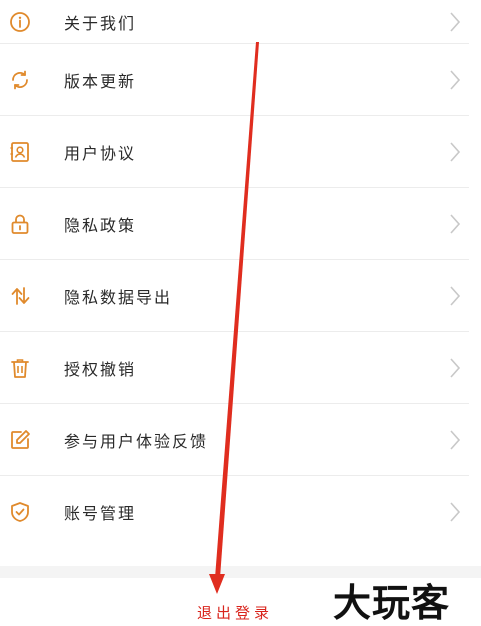  I want to click on contact-card-icon, so click(19, 152).